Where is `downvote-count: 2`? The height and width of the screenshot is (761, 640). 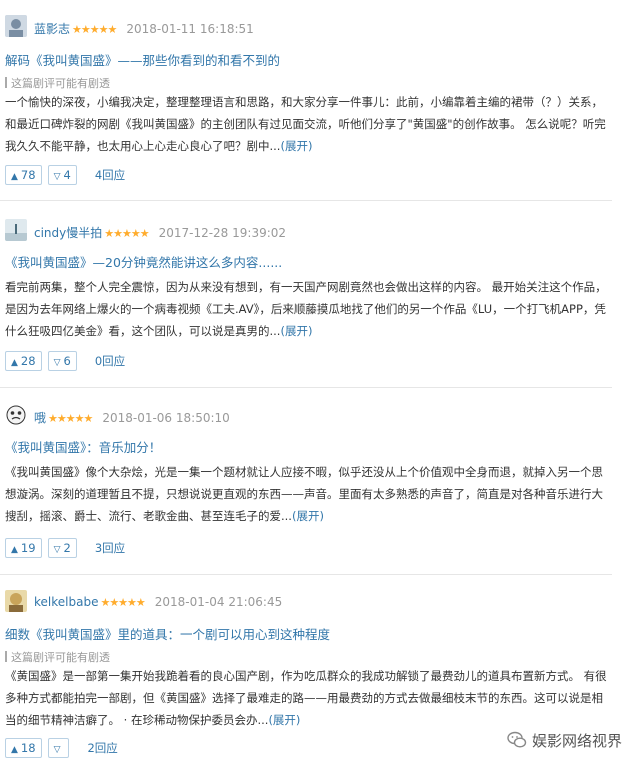
downvote-count: 2 is located at coordinates (67, 548).